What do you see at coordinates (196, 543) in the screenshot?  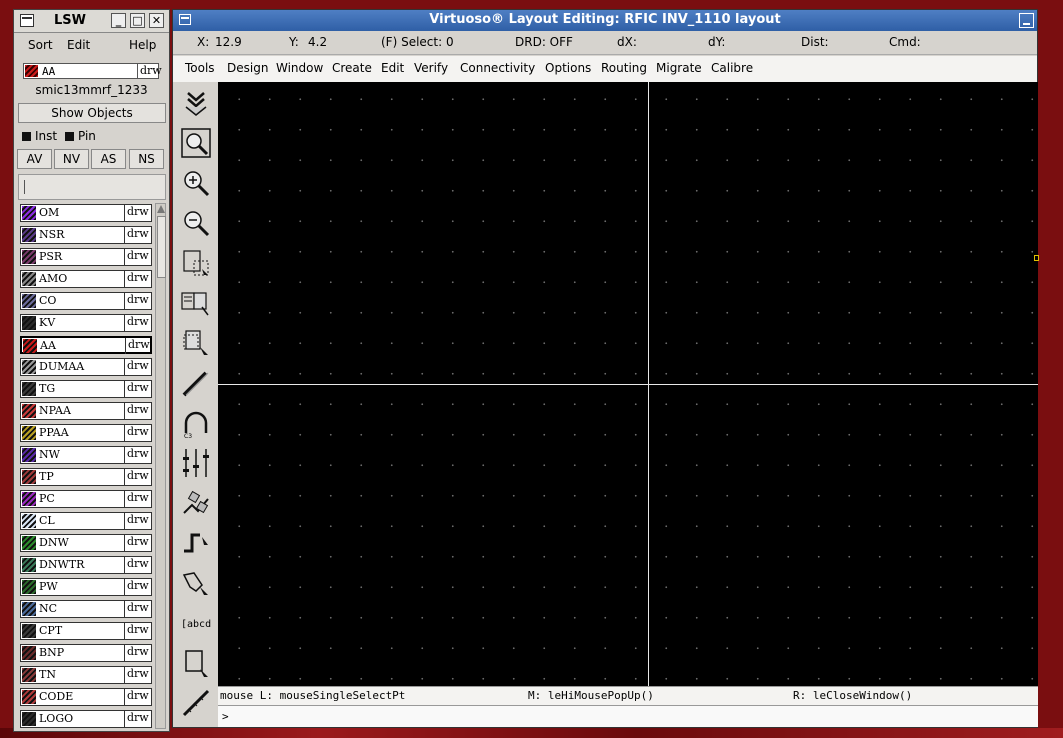 I see `path-icon` at bounding box center [196, 543].